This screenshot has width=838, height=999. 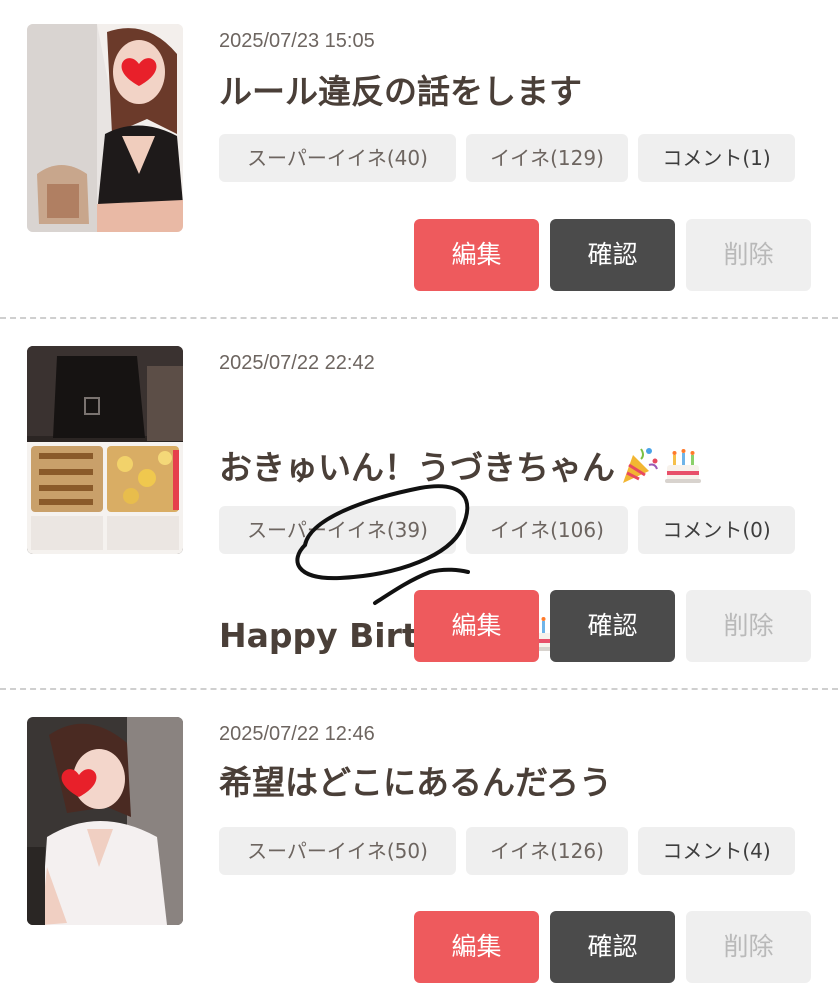 I want to click on post-date: 2025/07/22 22:42, so click(x=297, y=363).